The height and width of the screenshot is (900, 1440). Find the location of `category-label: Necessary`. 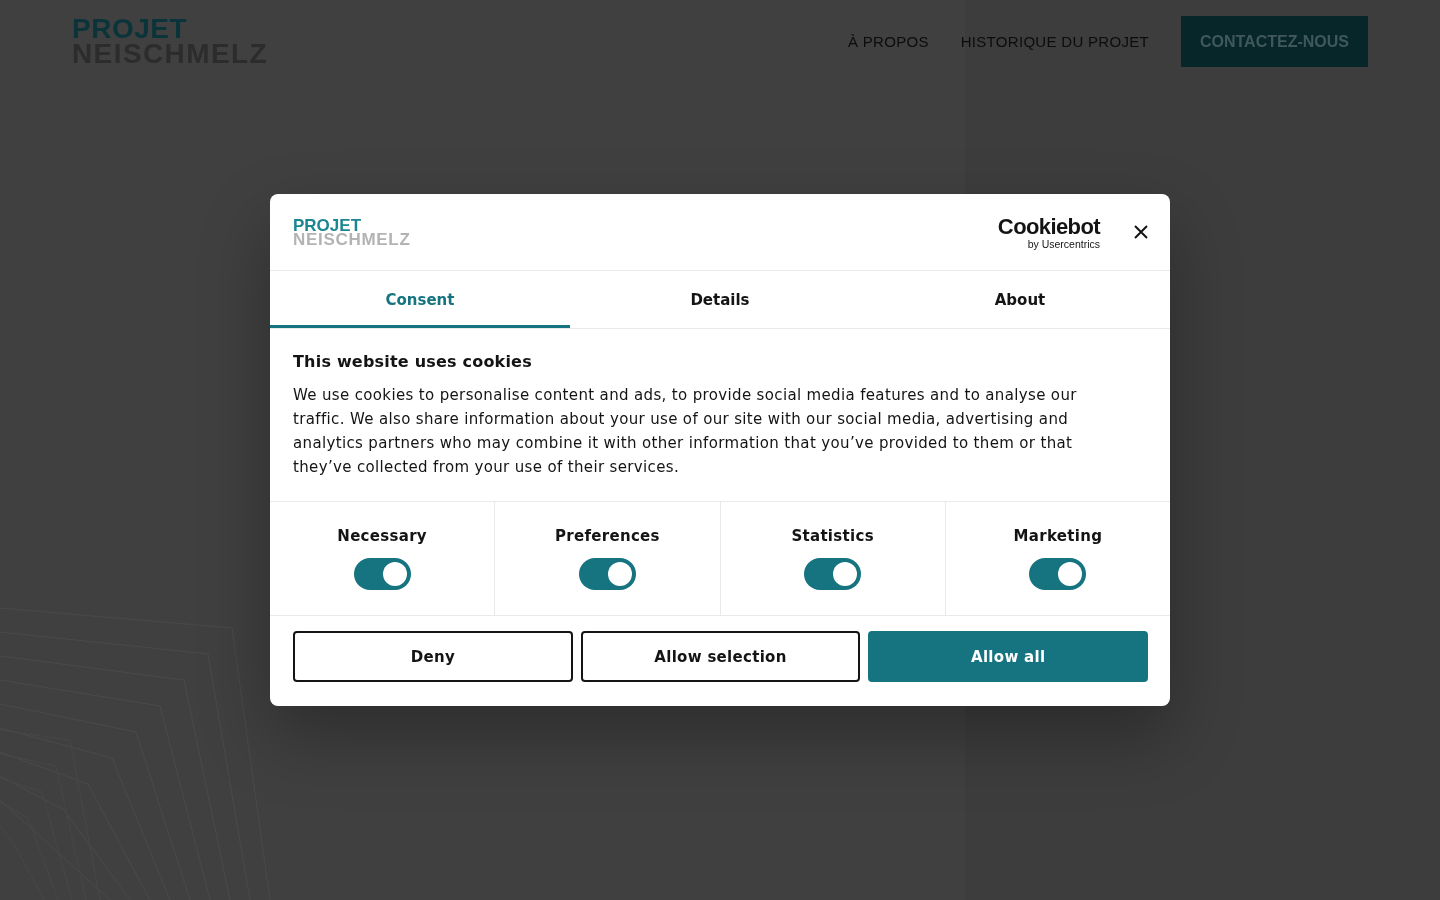

category-label: Necessary is located at coordinates (382, 536).